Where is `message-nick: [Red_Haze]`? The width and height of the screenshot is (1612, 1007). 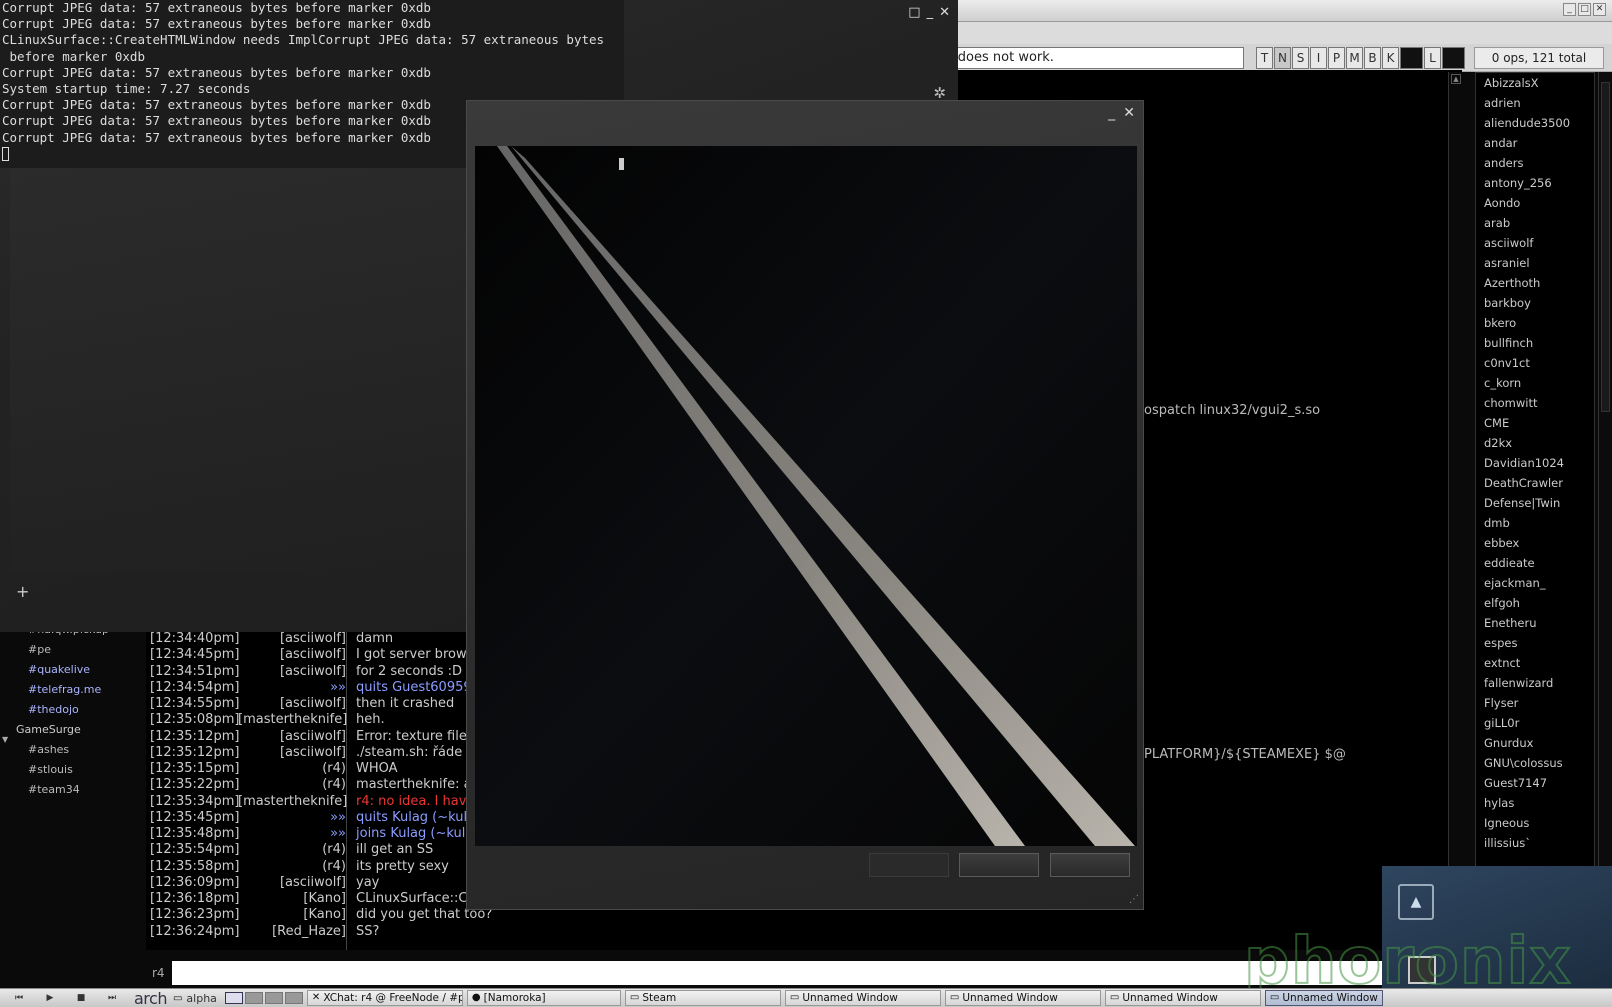 message-nick: [Red_Haze] is located at coordinates (292, 931).